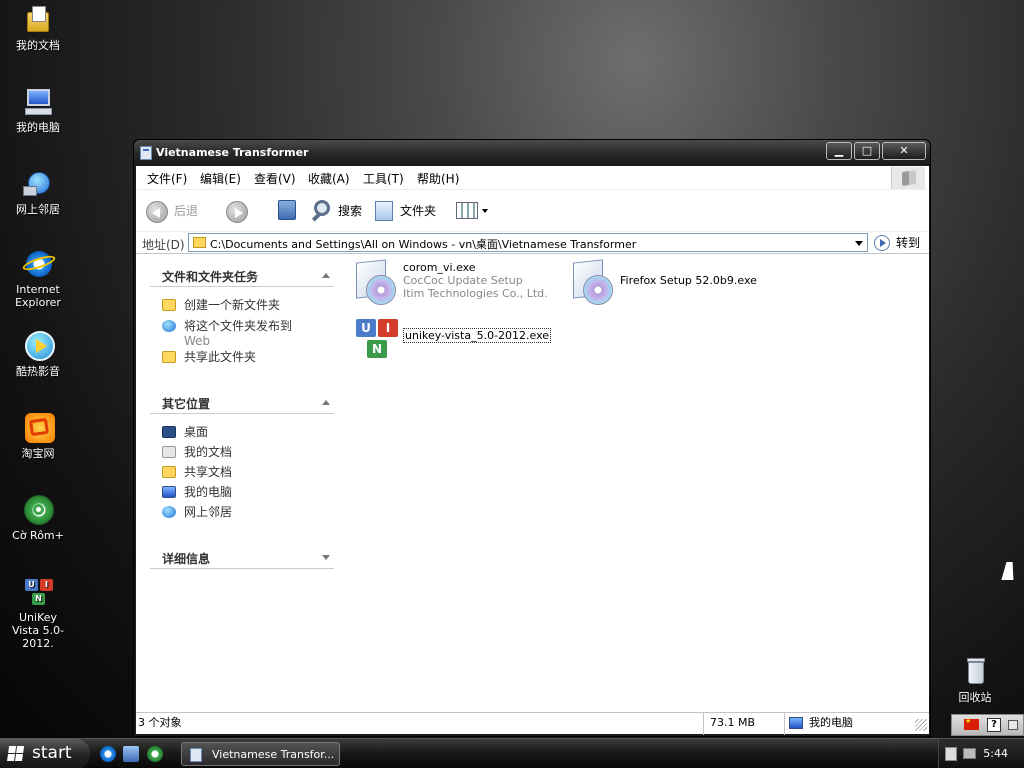  Describe the element at coordinates (220, 178) in the screenshot. I see `menu-edit: 编辑(E)` at that location.